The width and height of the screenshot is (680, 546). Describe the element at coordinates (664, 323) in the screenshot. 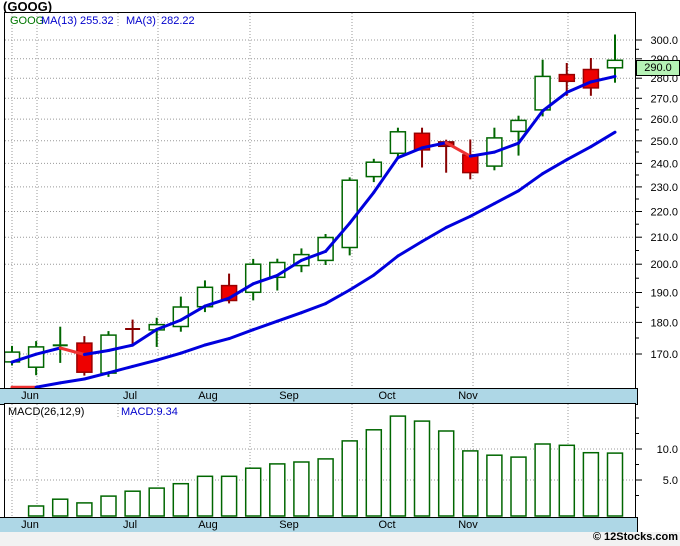

I see `svg-text: 180.0` at that location.